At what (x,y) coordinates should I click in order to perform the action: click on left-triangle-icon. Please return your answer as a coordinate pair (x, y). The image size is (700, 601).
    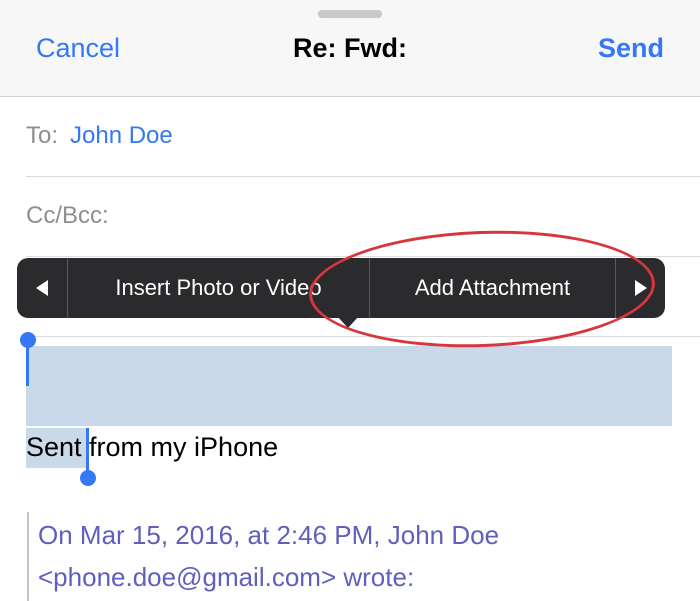
    Looking at the image, I should click on (42, 288).